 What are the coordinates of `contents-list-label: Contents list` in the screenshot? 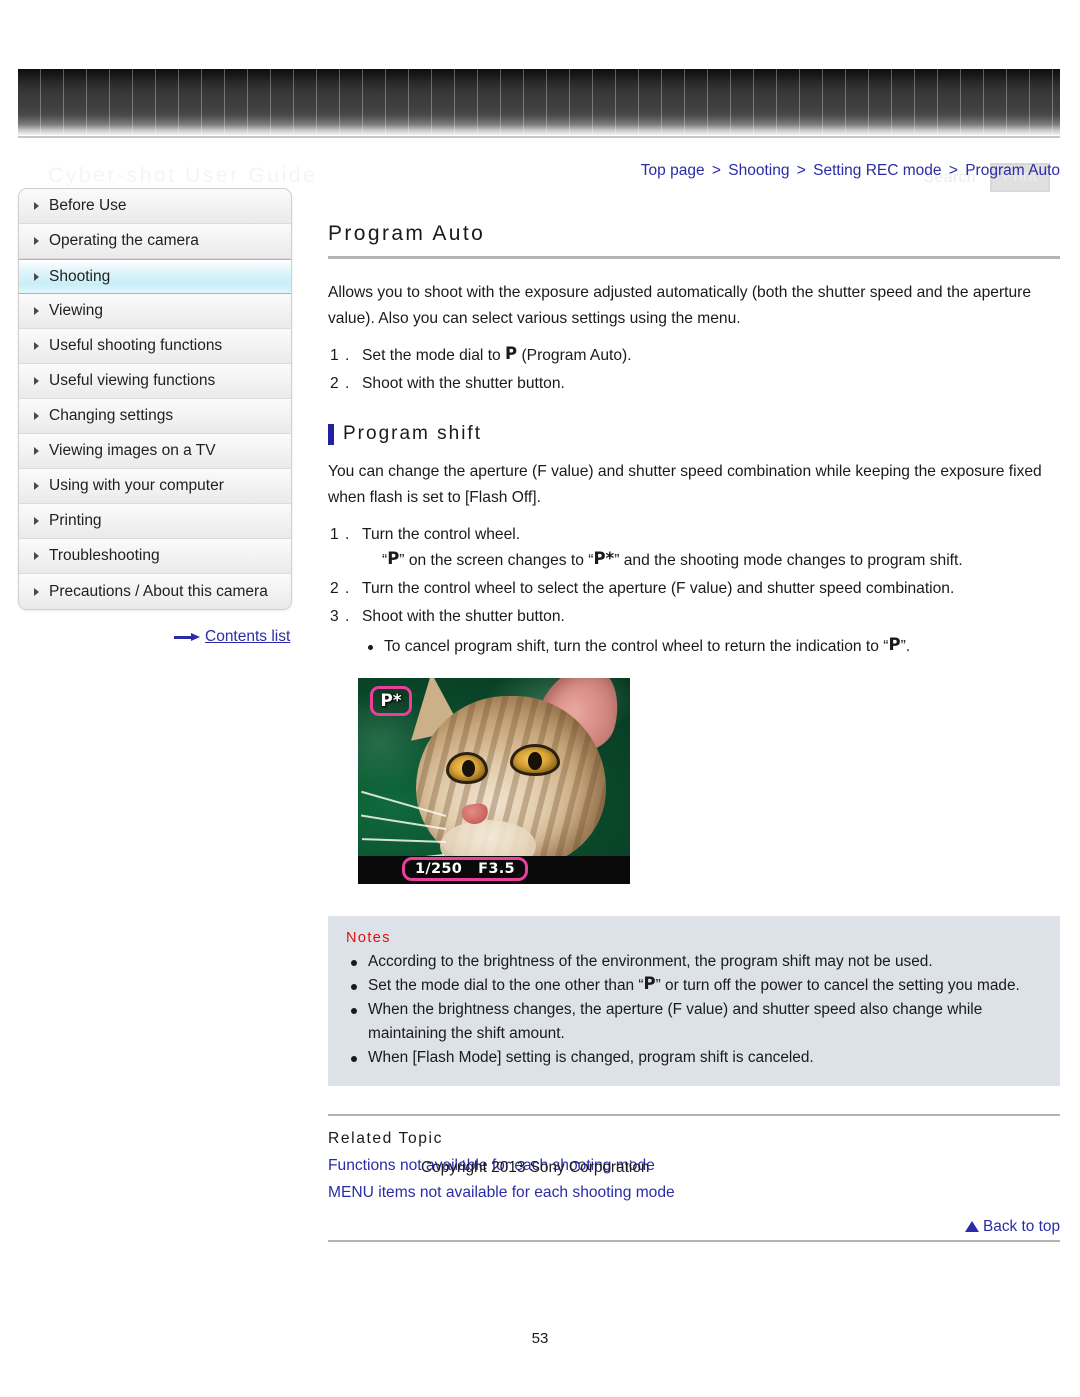 It's located at (248, 636).